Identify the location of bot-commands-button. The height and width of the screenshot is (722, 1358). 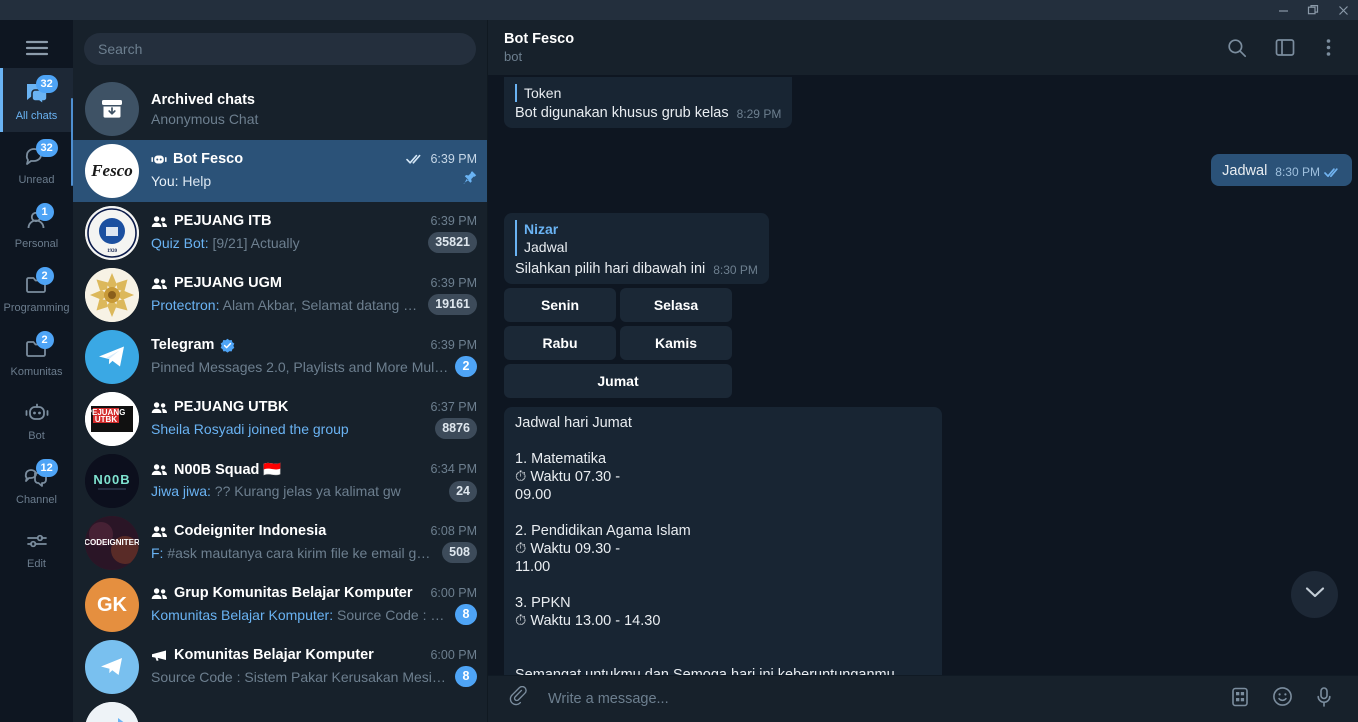
(1240, 699).